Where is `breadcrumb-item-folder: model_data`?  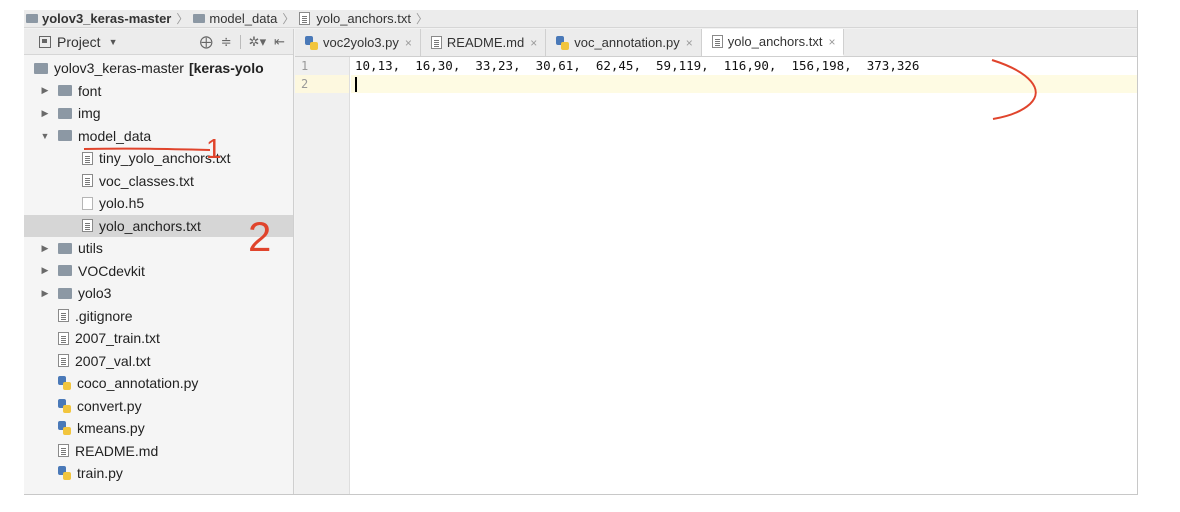
breadcrumb-item-folder: model_data is located at coordinates (235, 18).